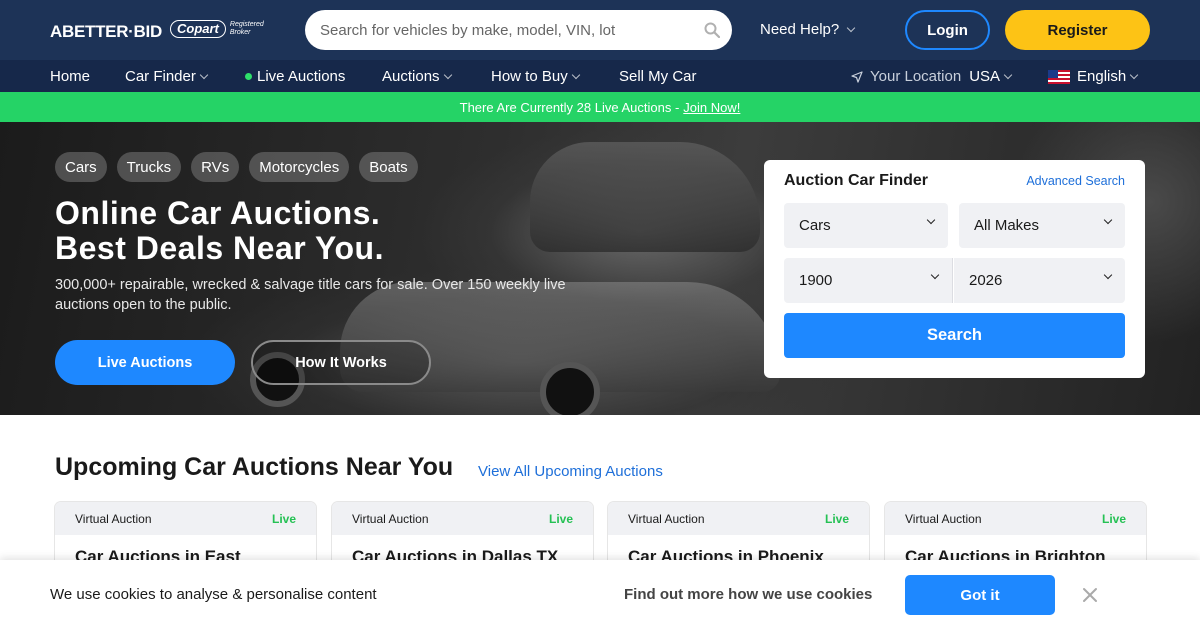  What do you see at coordinates (535, 76) in the screenshot?
I see `nav-item-how-to-buy: How to Buy` at bounding box center [535, 76].